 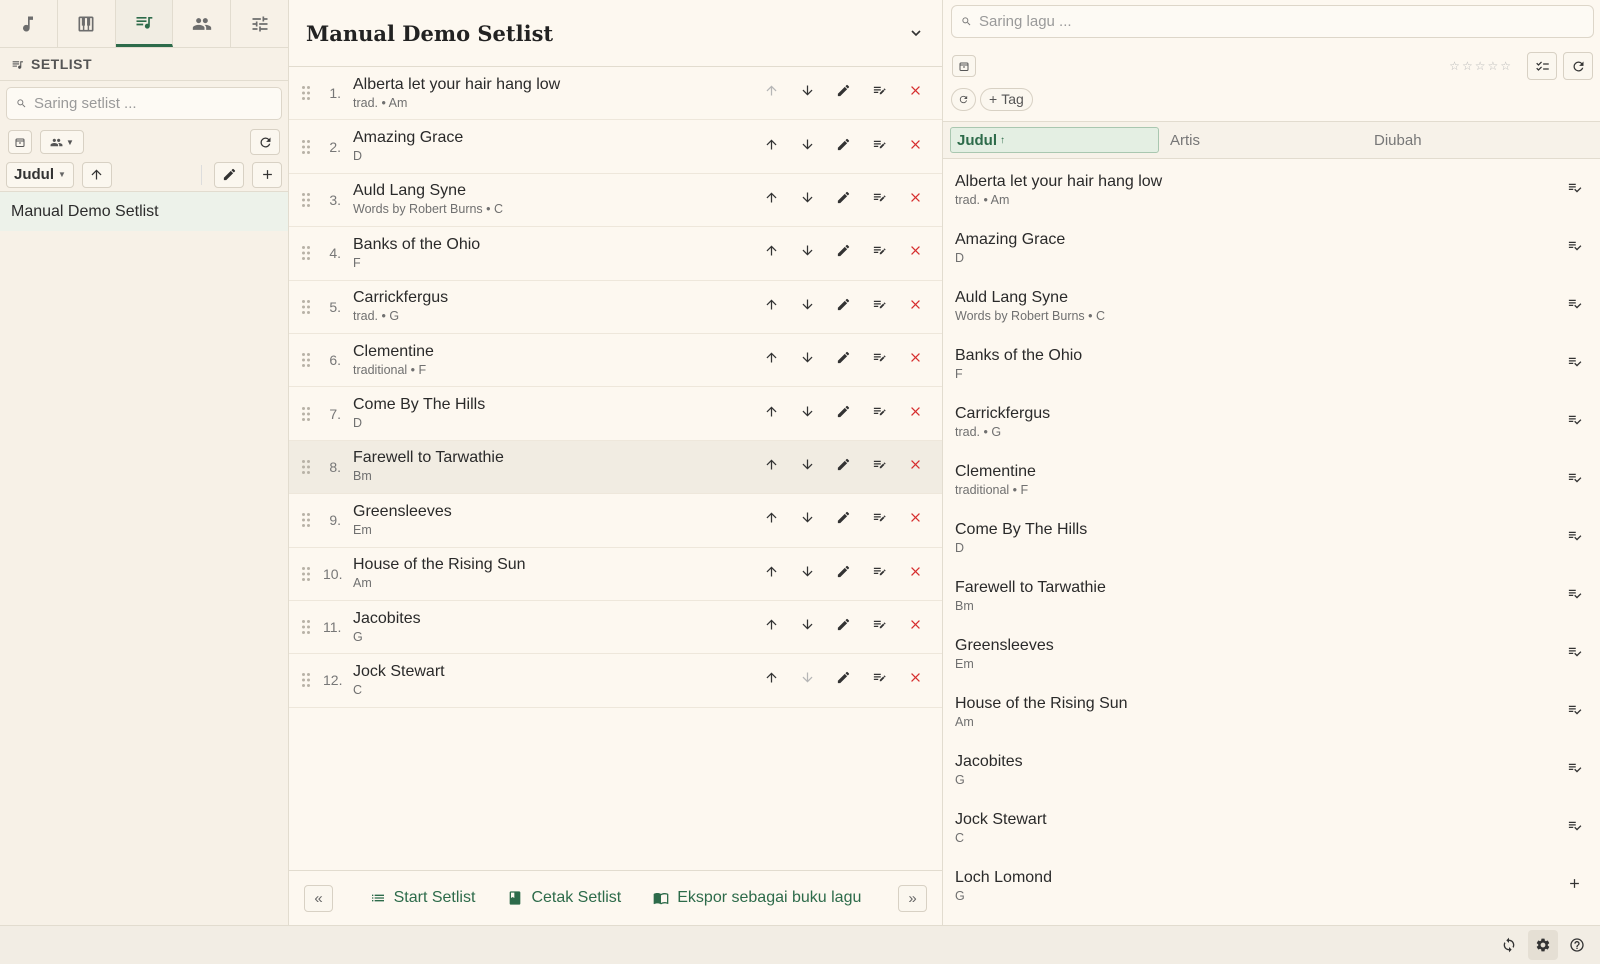 I want to click on setlist-song-row: 5. Carrickfergus trad. • G, so click(x=615, y=307).